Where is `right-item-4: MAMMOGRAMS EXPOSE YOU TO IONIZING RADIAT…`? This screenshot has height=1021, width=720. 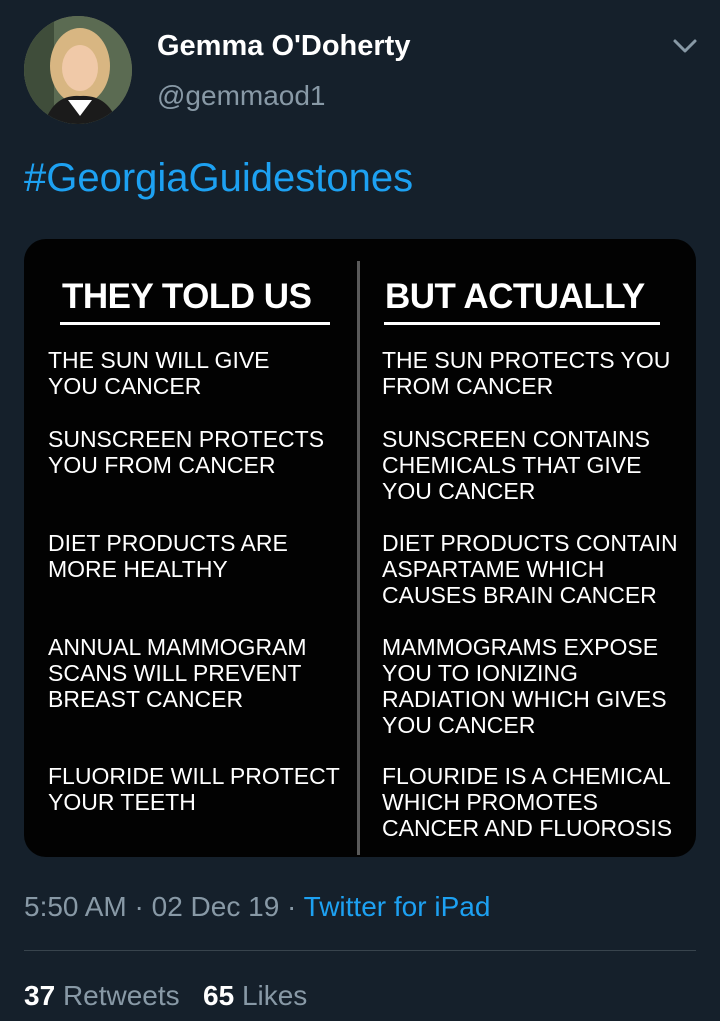
right-item-4: MAMMOGRAMS EXPOSE YOU TO IONIZING RADIAT… is located at coordinates (524, 686).